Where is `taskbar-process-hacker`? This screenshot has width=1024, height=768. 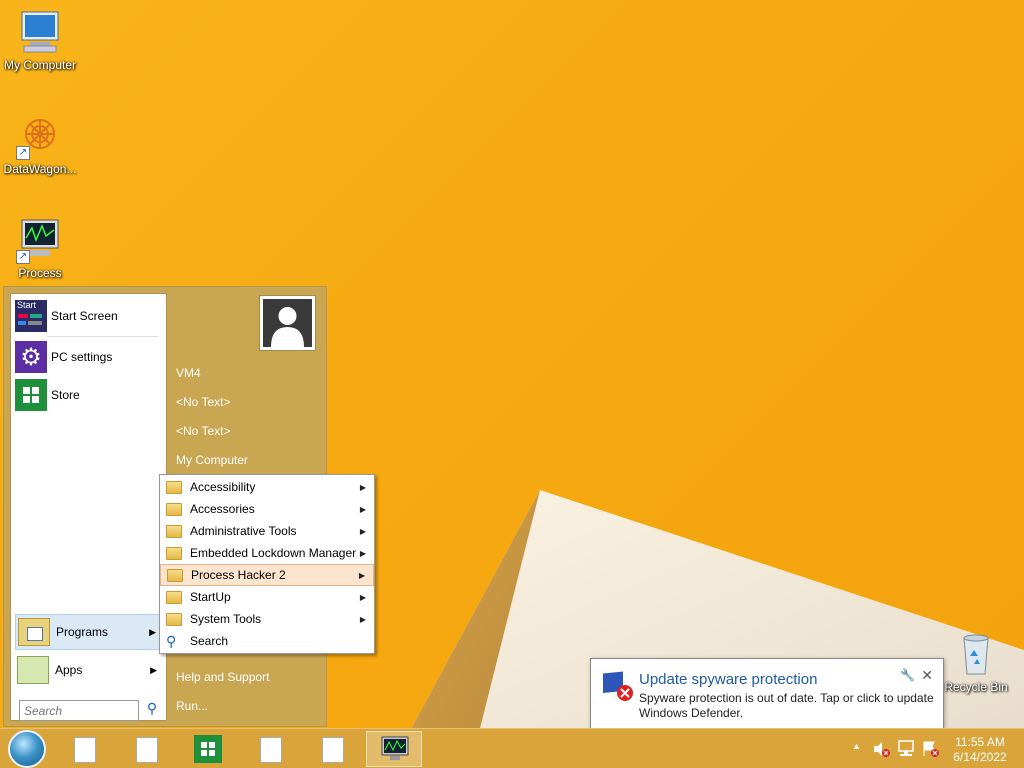
taskbar-process-hacker is located at coordinates (394, 749).